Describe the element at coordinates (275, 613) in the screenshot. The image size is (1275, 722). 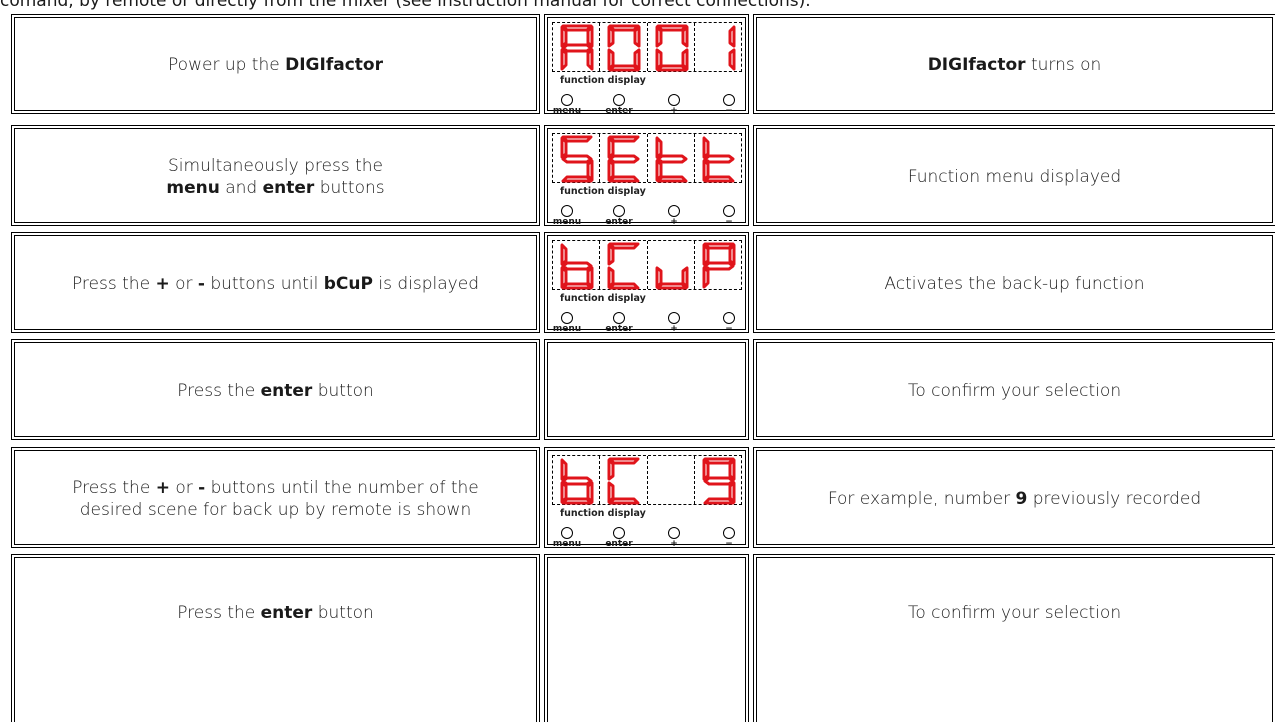
I see `step-action-text: Press the enter button` at that location.